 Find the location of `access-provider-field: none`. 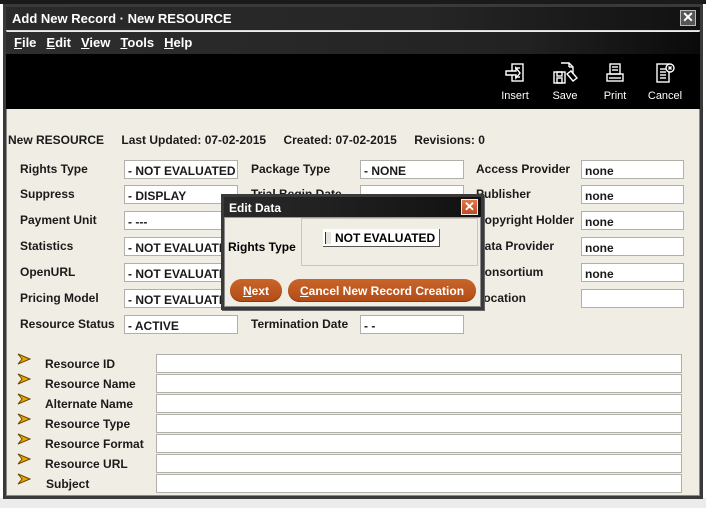

access-provider-field: none is located at coordinates (632, 169).